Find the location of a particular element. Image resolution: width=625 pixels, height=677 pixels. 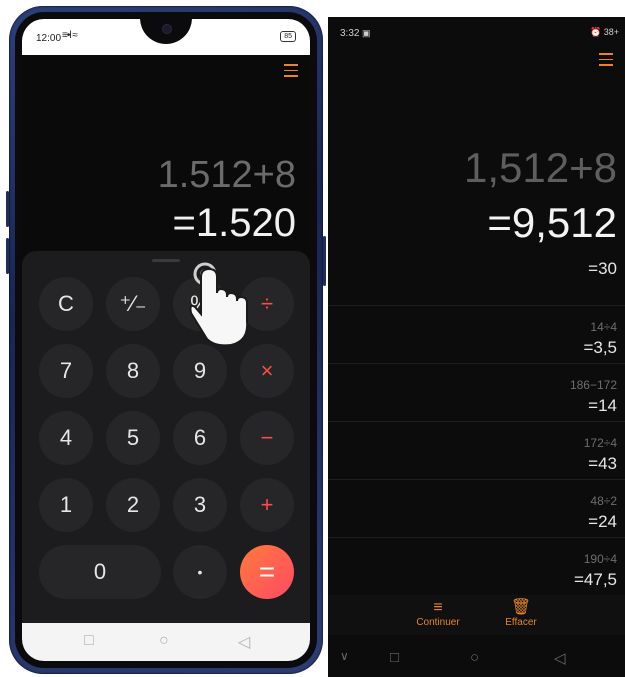

history-item: 48÷2 =24 is located at coordinates (476, 508).